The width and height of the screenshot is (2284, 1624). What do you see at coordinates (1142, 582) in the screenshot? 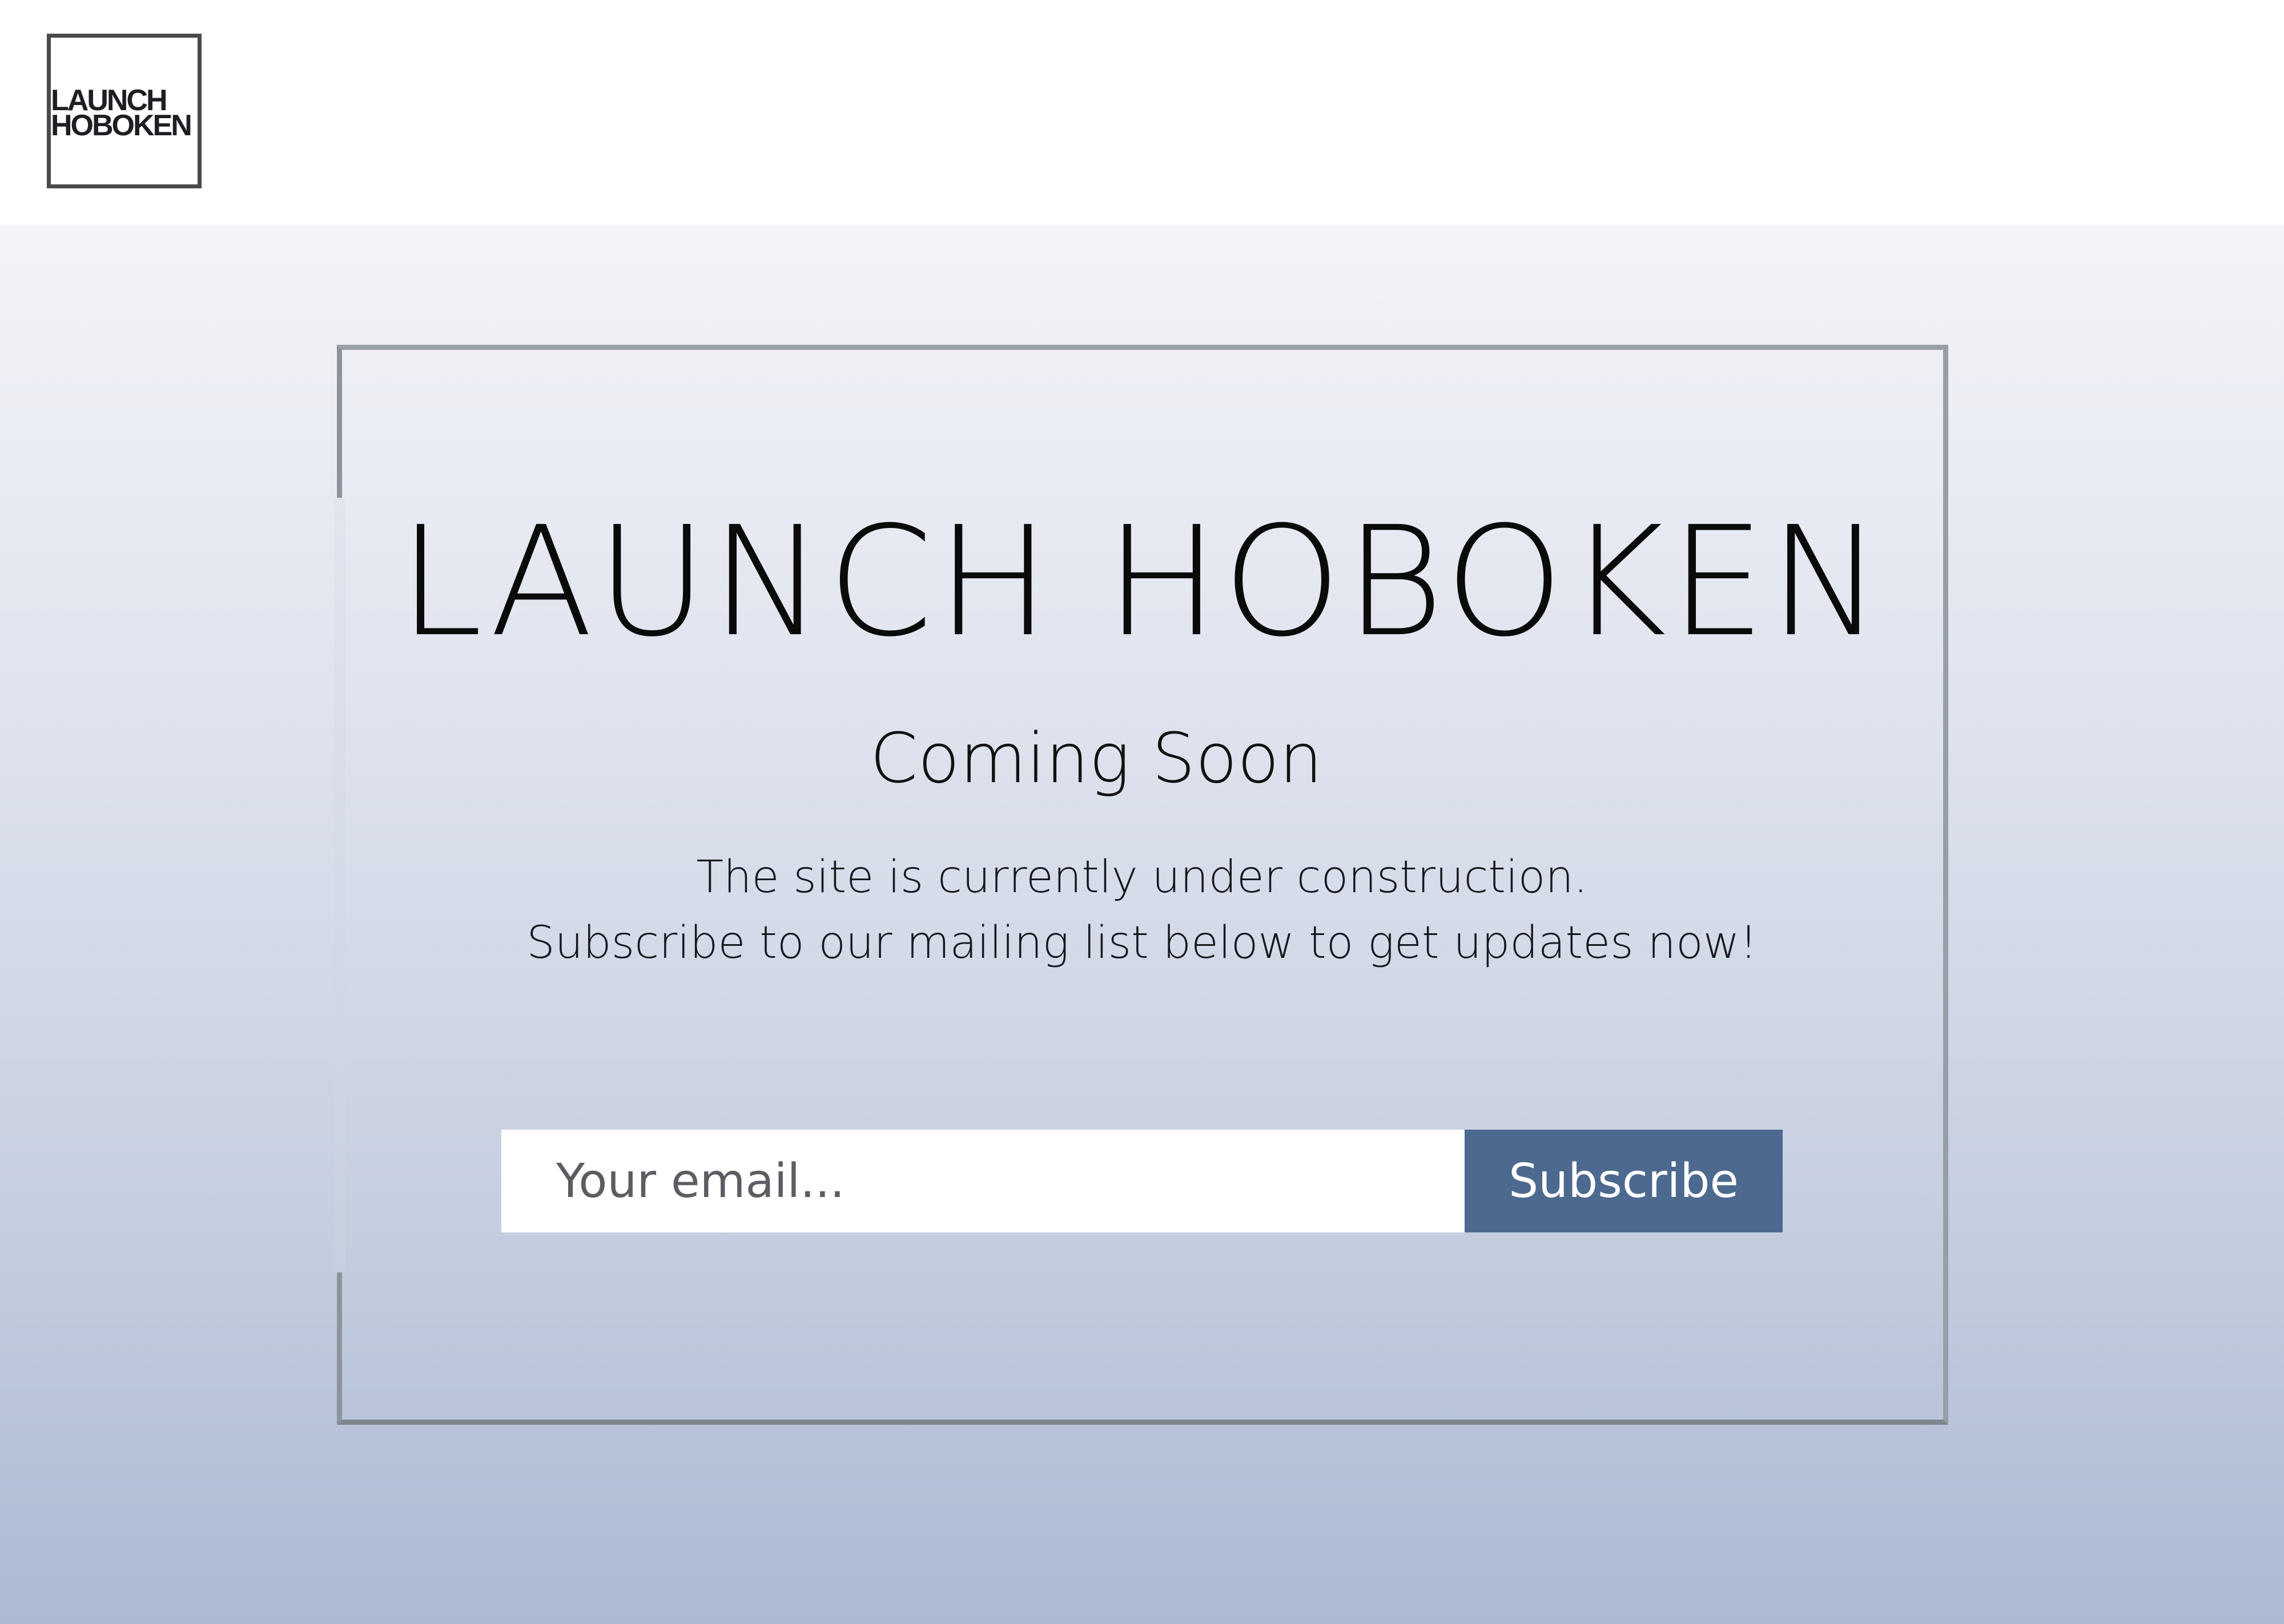
I see `page-title: LAUNCH HOBOKEN` at bounding box center [1142, 582].